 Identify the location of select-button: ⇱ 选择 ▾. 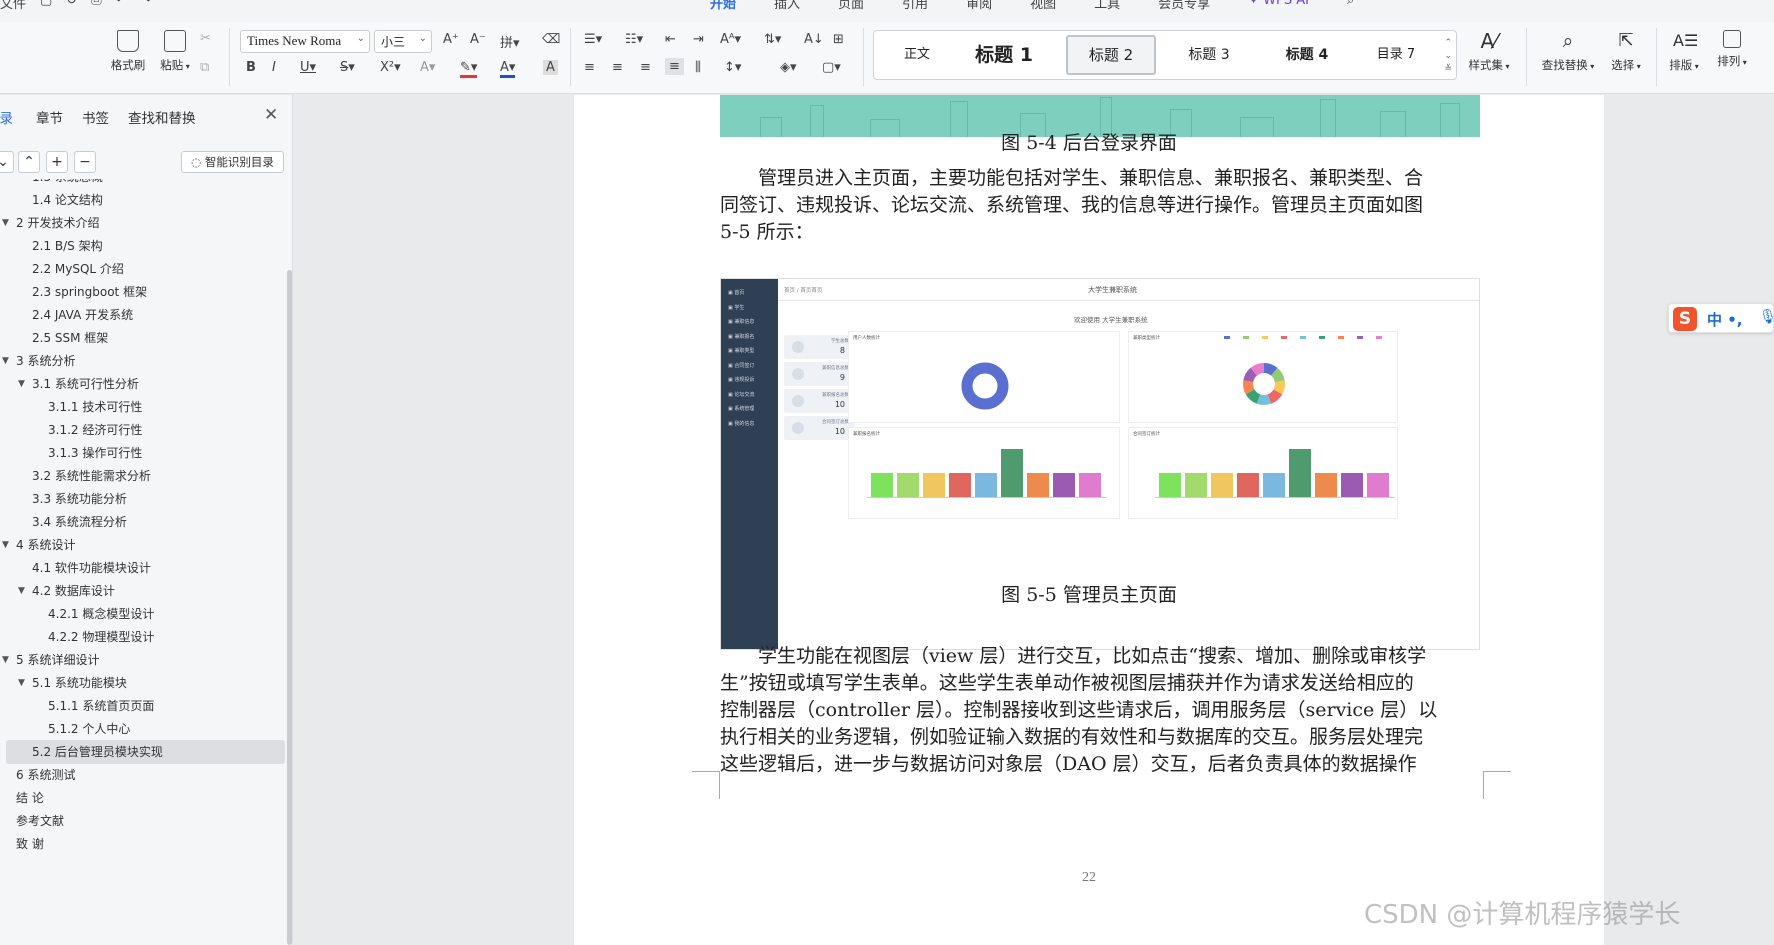
(1626, 51).